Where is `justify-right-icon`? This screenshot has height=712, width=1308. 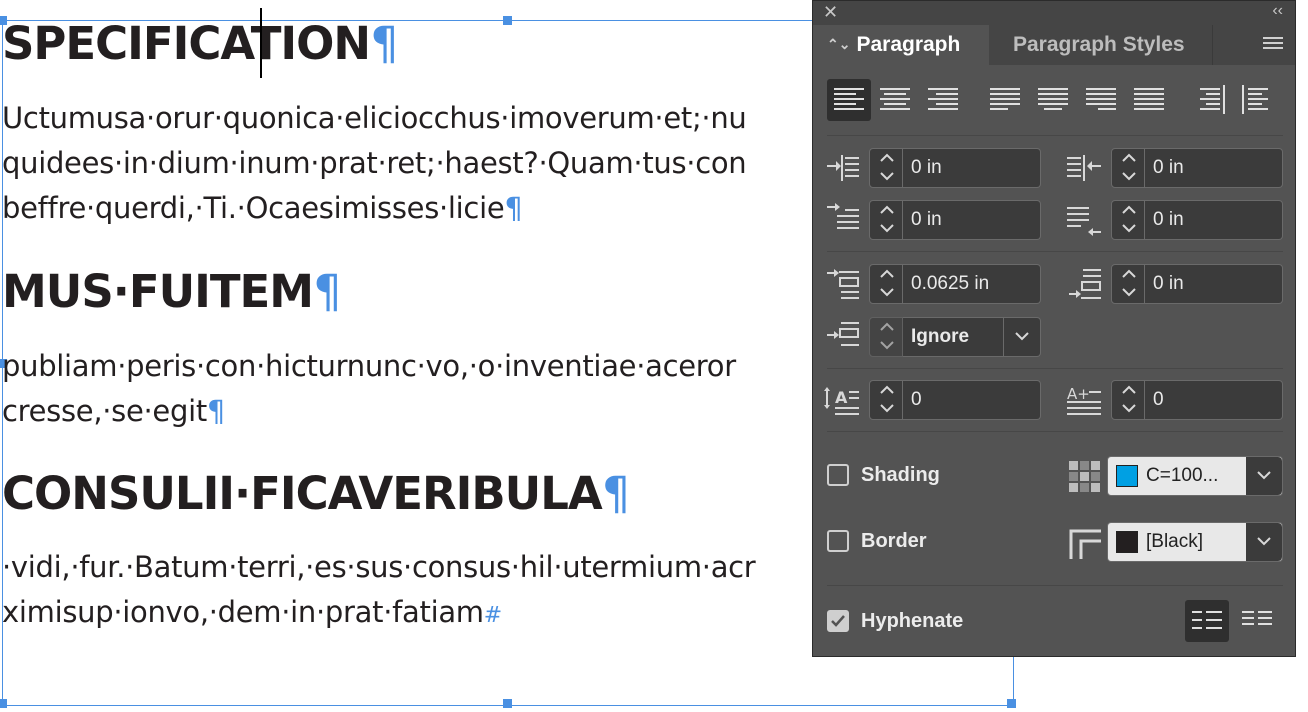 justify-right-icon is located at coordinates (1101, 99).